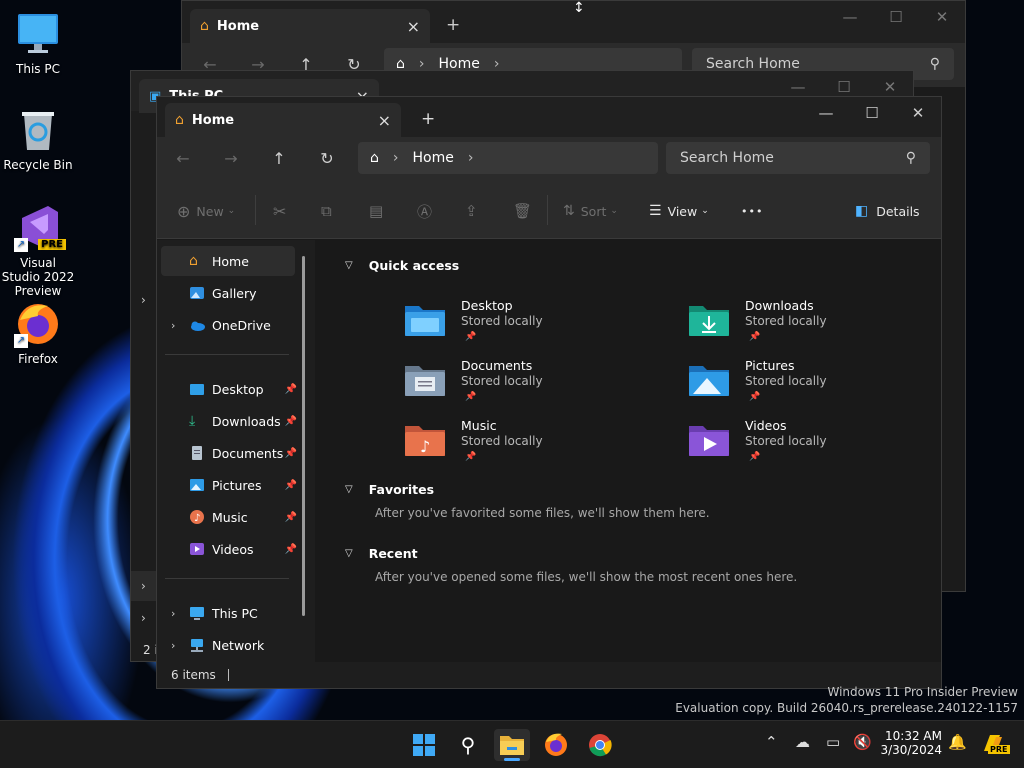 The width and height of the screenshot is (1024, 768). What do you see at coordinates (593, 211) in the screenshot?
I see `sort-label: Sort` at bounding box center [593, 211].